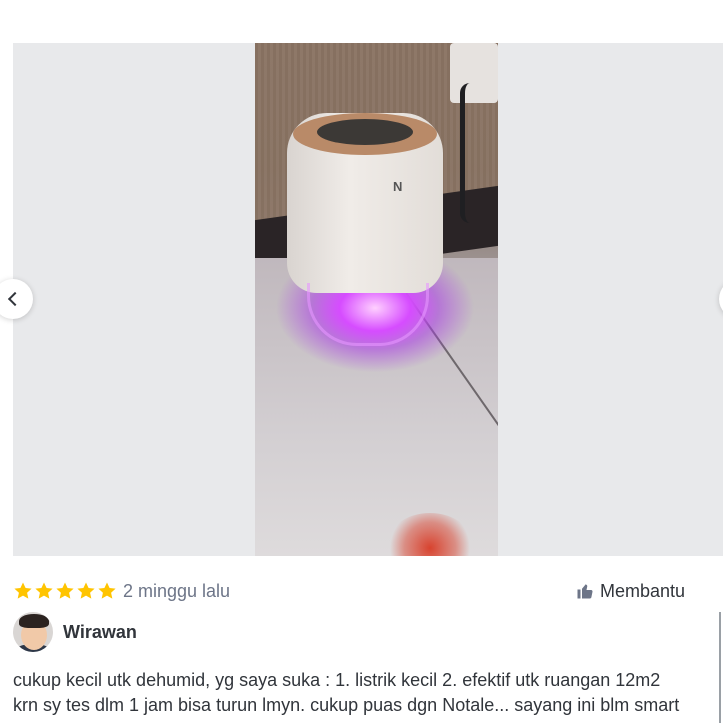  Describe the element at coordinates (365, 132) in the screenshot. I see `photo-device-panel` at that location.